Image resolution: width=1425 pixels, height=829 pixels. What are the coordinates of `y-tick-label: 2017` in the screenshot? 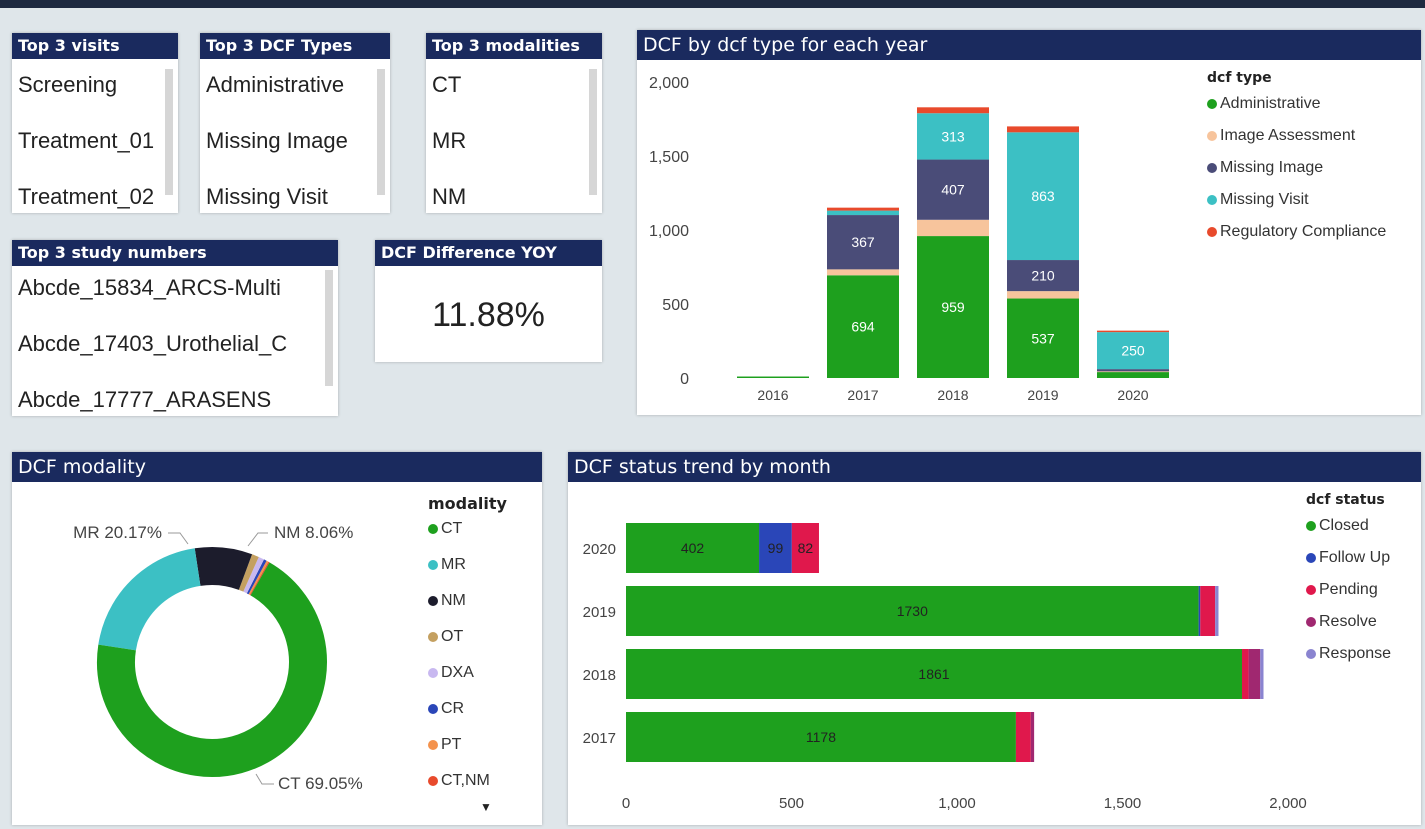 It's located at (599, 738).